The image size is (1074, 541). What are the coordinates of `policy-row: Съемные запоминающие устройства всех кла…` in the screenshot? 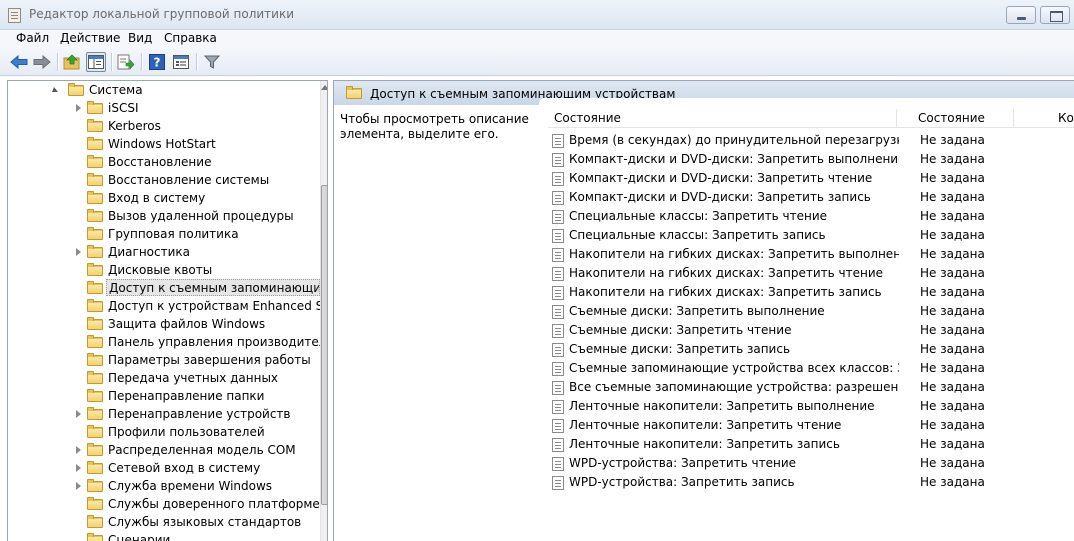 It's located at (812, 368).